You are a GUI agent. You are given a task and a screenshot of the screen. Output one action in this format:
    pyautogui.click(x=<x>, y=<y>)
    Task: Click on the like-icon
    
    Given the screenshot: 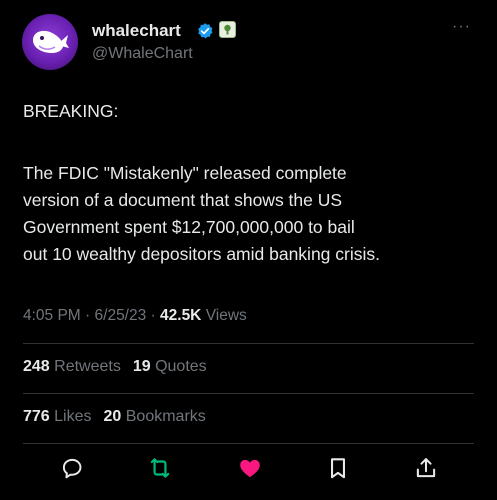 What is the action you would take?
    pyautogui.click(x=250, y=468)
    